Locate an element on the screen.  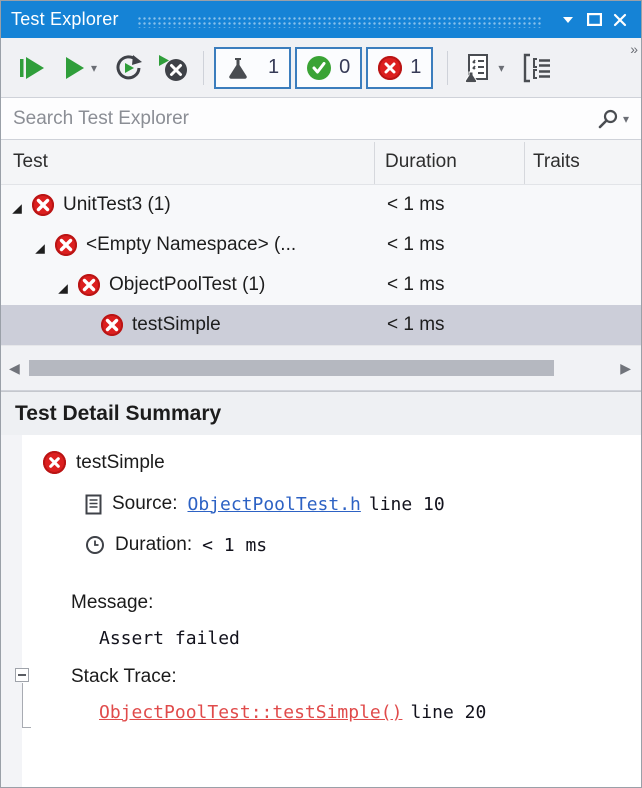
detail-test-row: testSimple is located at coordinates (104, 462).